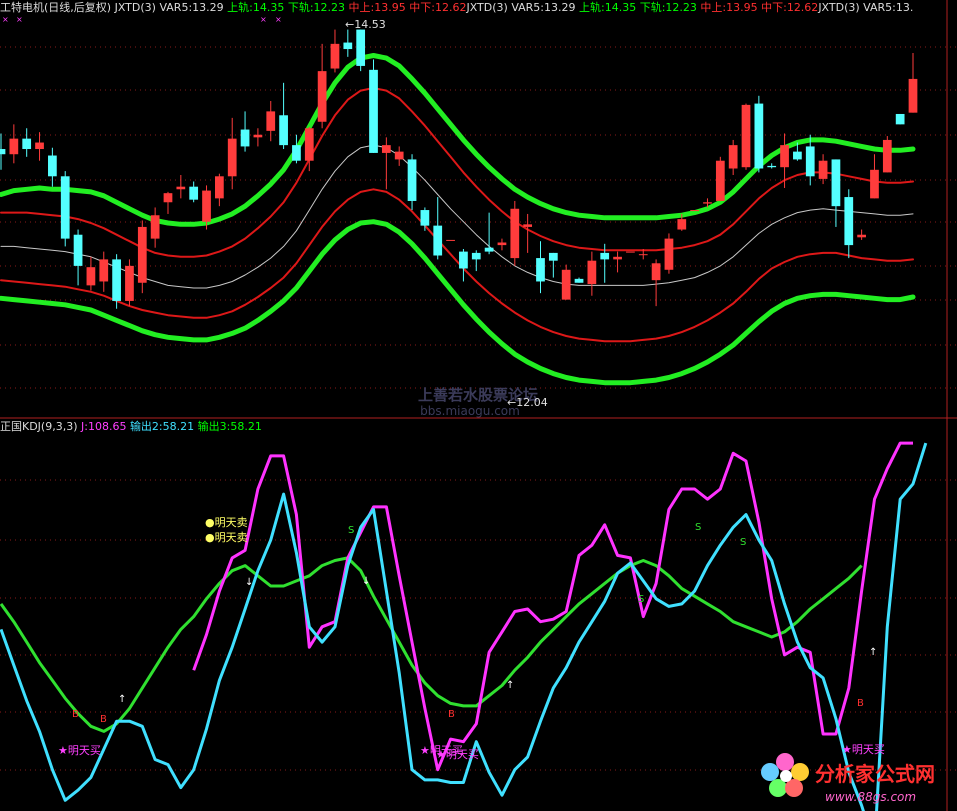 The width and height of the screenshot is (957, 811). I want to click on header-bottom-item: 输出3:58.21, so click(230, 426).